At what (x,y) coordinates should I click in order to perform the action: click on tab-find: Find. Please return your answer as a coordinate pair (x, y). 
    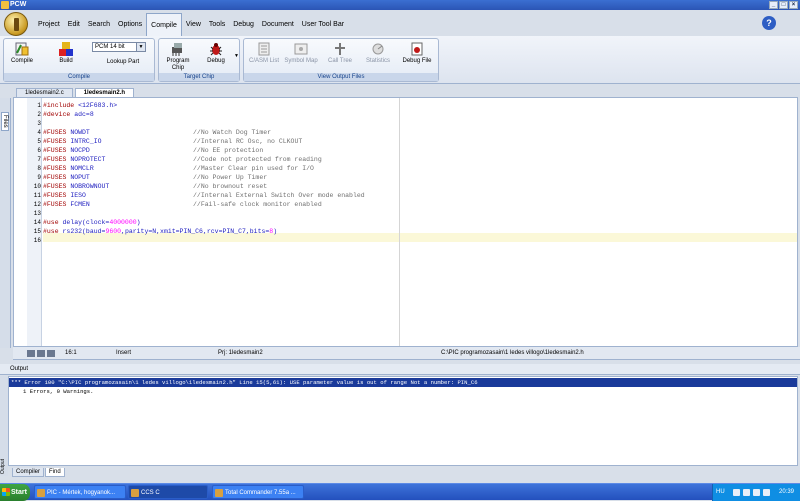
    Looking at the image, I should click on (55, 472).